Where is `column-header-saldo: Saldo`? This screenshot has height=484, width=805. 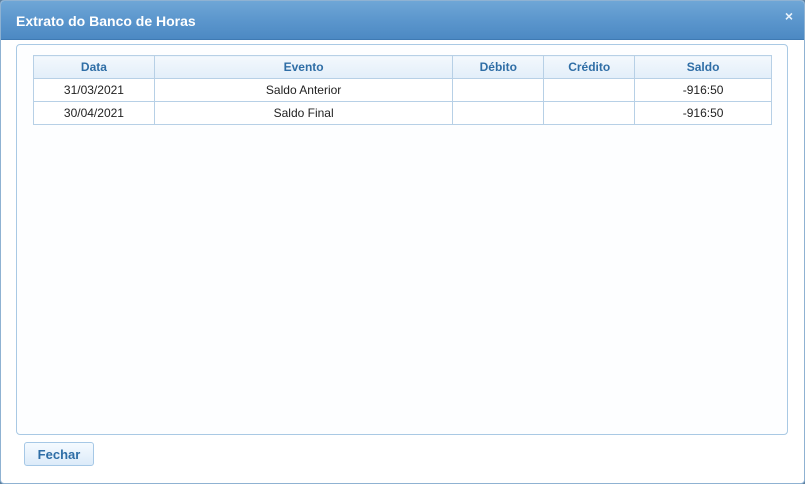
column-header-saldo: Saldo is located at coordinates (703, 67).